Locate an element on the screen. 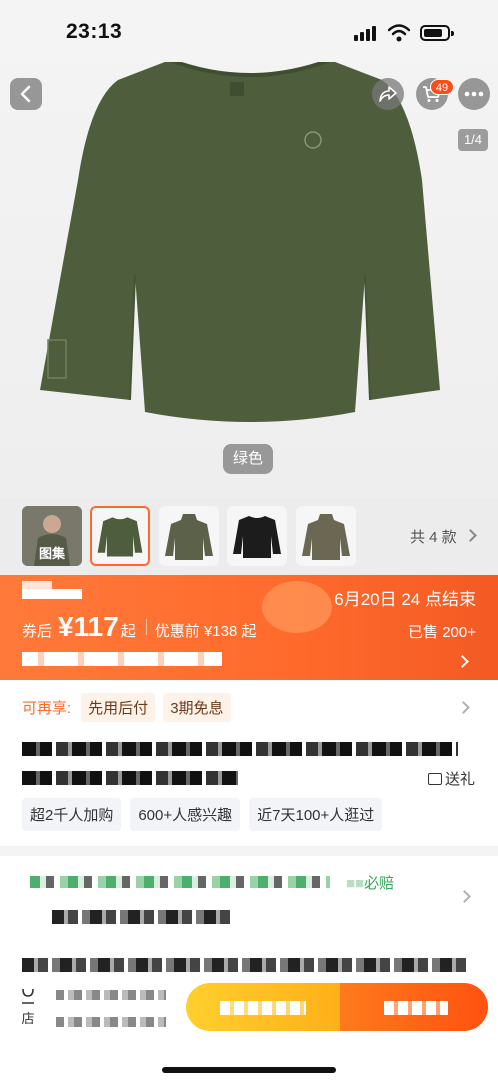  gift-label: 送礼 is located at coordinates (460, 779).